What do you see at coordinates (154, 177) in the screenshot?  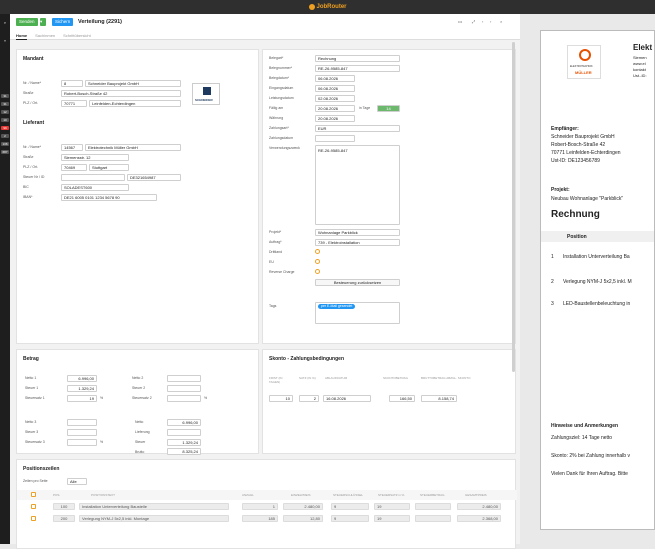 I see `lieferant-ustid-field: DE321654987` at bounding box center [154, 177].